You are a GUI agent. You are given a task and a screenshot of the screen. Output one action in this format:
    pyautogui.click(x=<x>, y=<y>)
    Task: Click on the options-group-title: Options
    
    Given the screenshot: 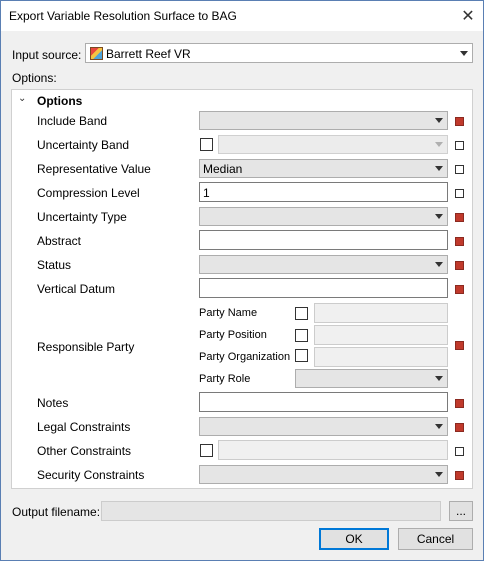 What is the action you would take?
    pyautogui.click(x=60, y=101)
    